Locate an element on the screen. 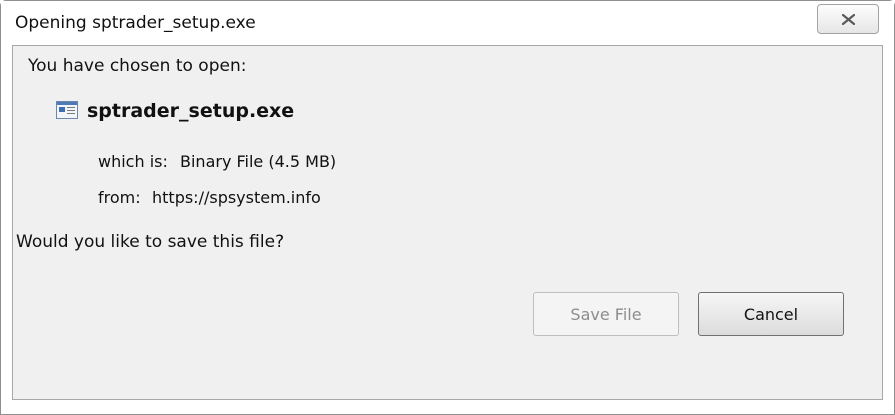  file-type-value: Binary File (4.5 MB) is located at coordinates (258, 161).